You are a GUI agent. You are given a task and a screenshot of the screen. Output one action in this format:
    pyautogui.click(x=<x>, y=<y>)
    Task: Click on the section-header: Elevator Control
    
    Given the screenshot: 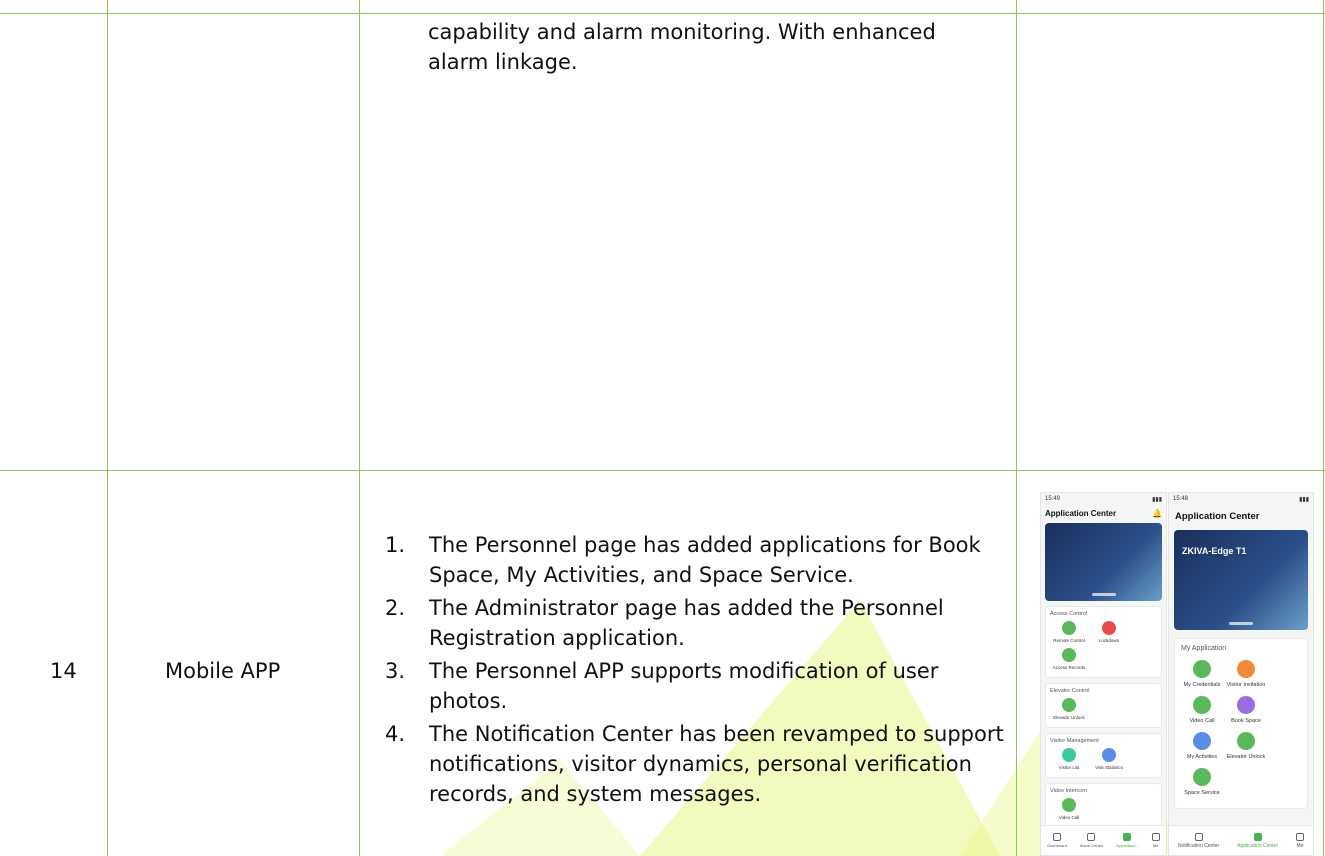 What is the action you would take?
    pyautogui.click(x=1070, y=691)
    